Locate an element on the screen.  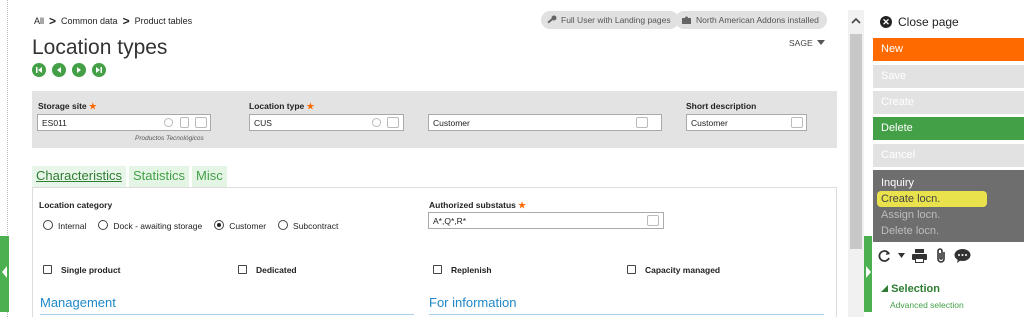
comment-icon is located at coordinates (962, 256).